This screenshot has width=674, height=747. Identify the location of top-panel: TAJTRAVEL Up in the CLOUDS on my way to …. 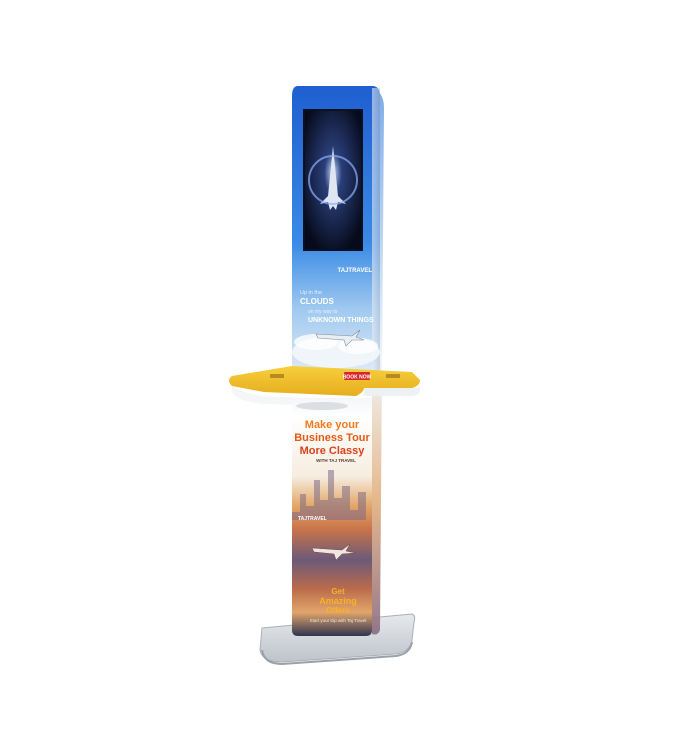
(336, 229).